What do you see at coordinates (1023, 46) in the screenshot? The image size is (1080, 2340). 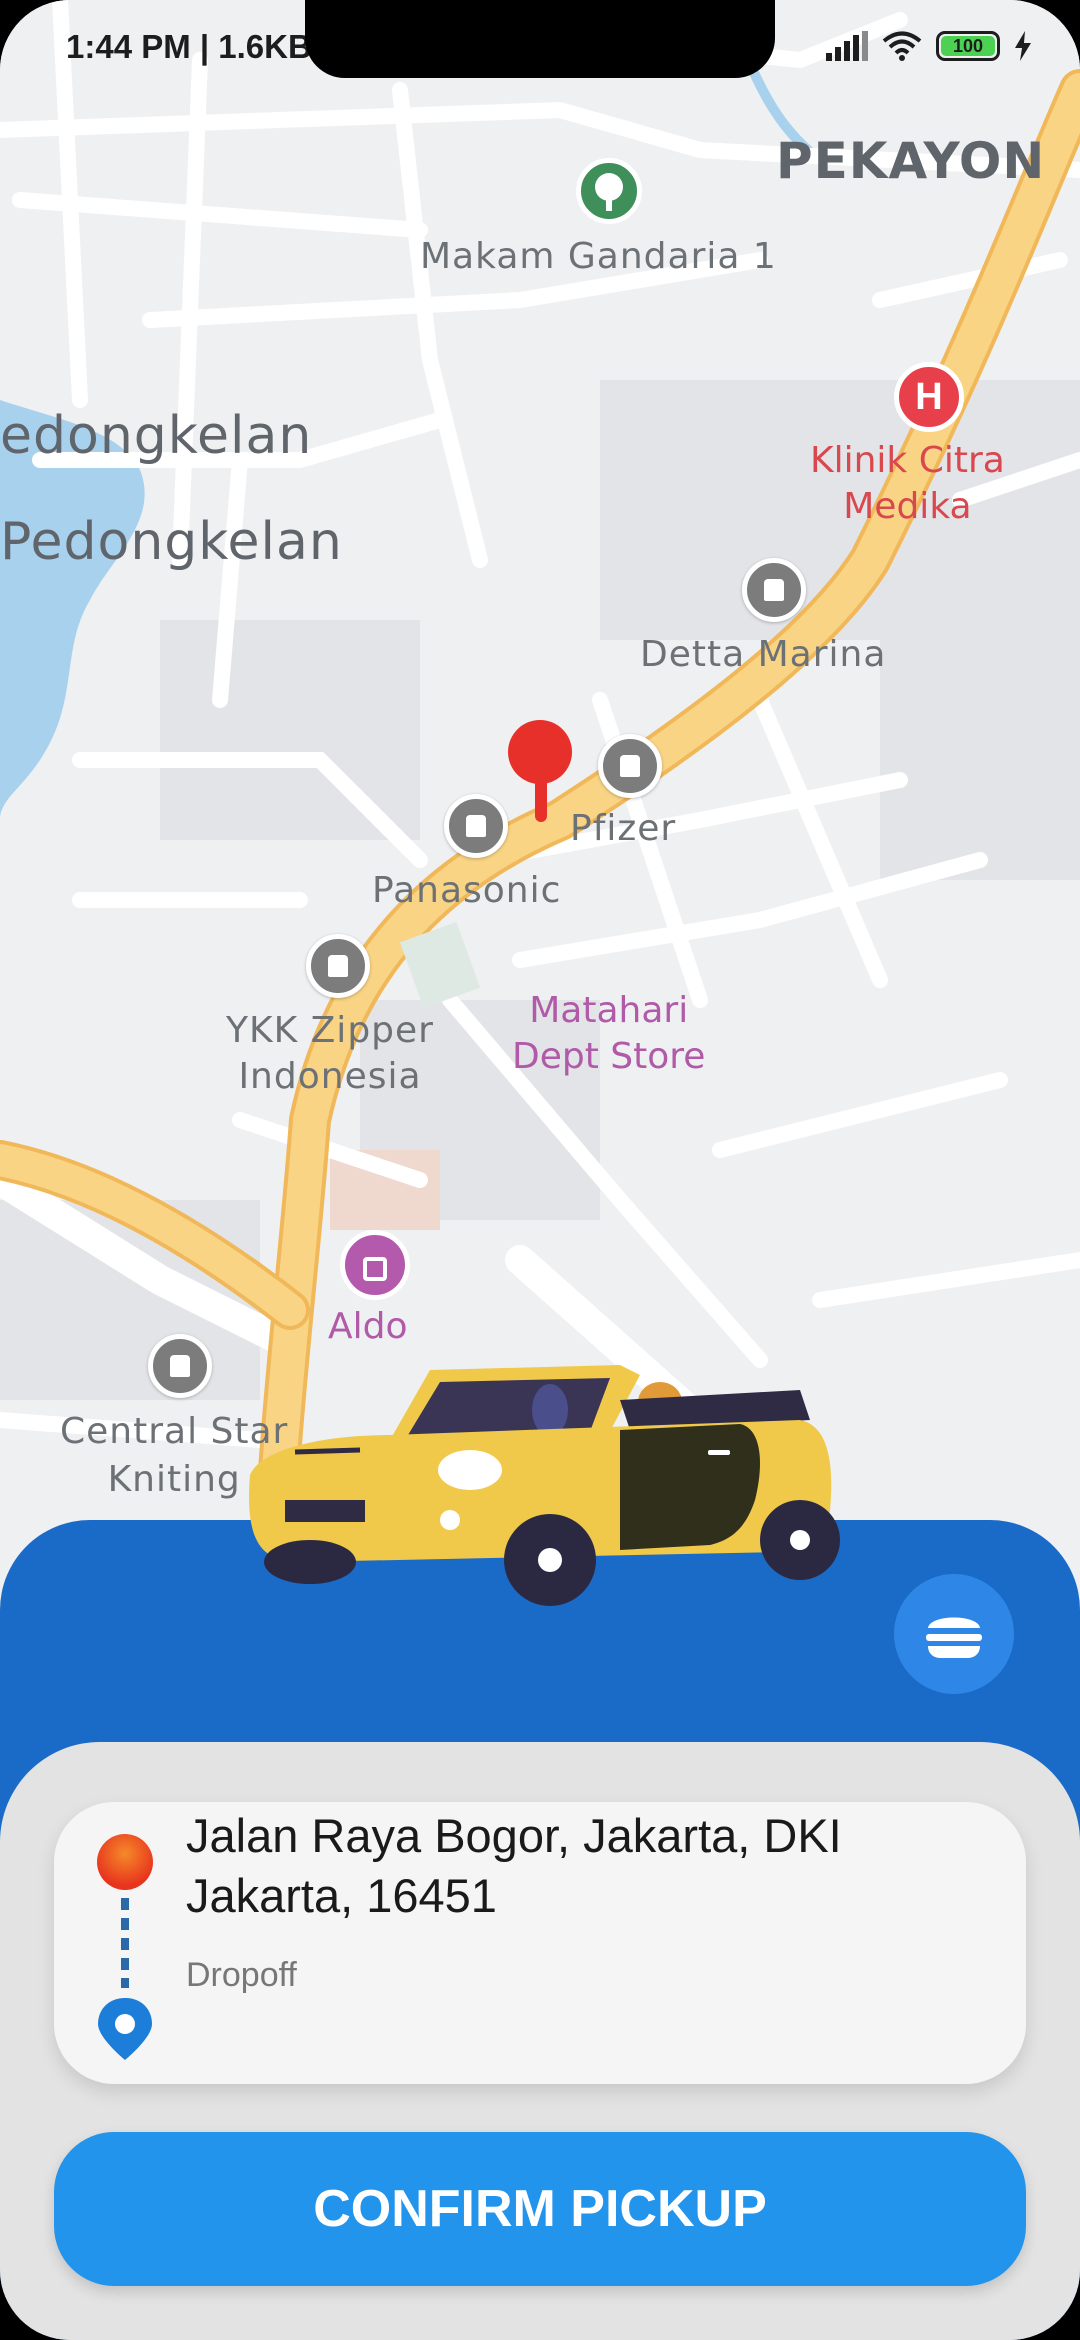 I see `charging-icon` at bounding box center [1023, 46].